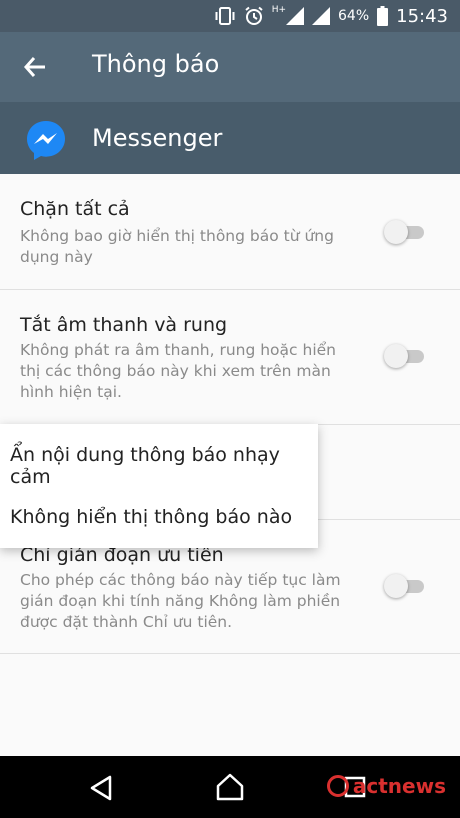 This screenshot has height=818, width=460. Describe the element at coordinates (46, 140) in the screenshot. I see `messenger-icon` at that location.